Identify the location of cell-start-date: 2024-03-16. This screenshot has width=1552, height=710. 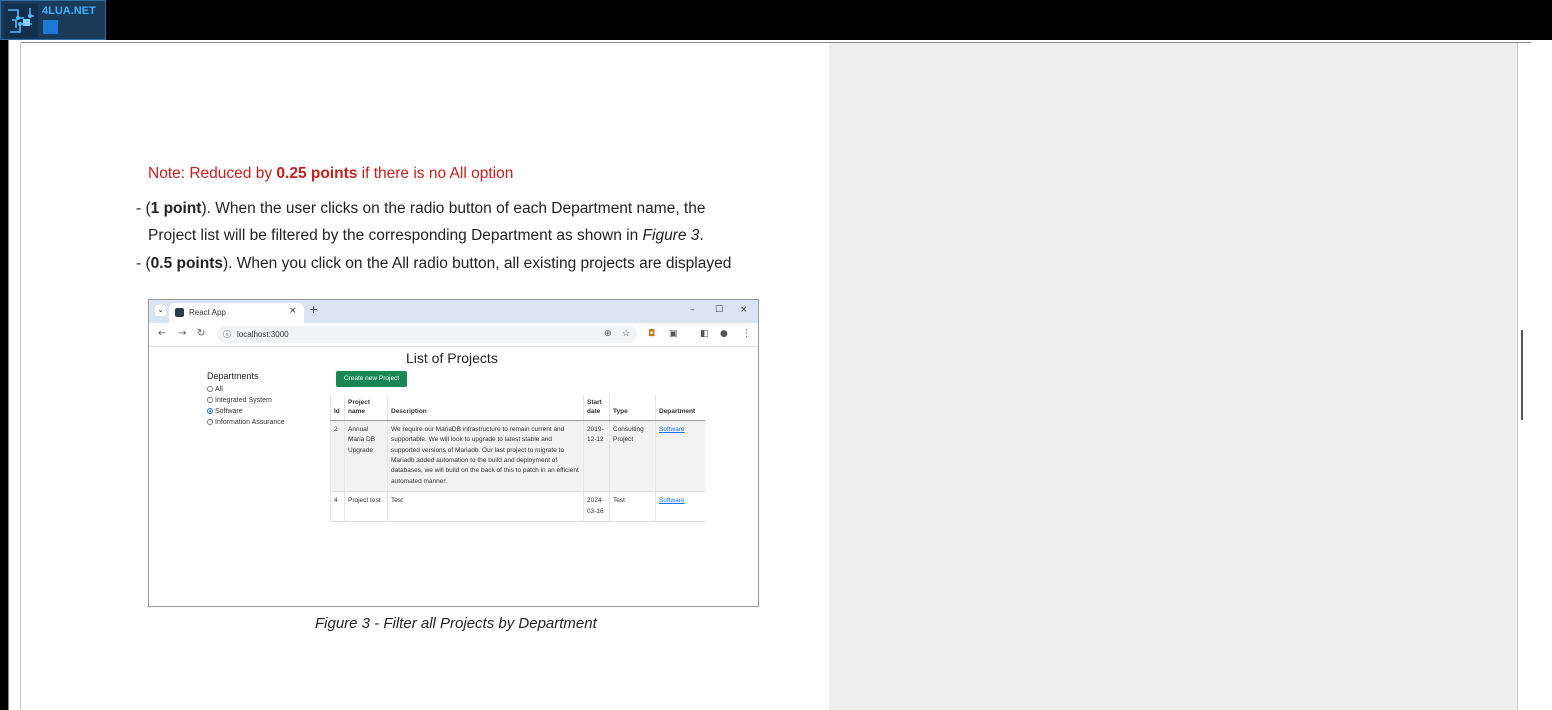
(596, 506).